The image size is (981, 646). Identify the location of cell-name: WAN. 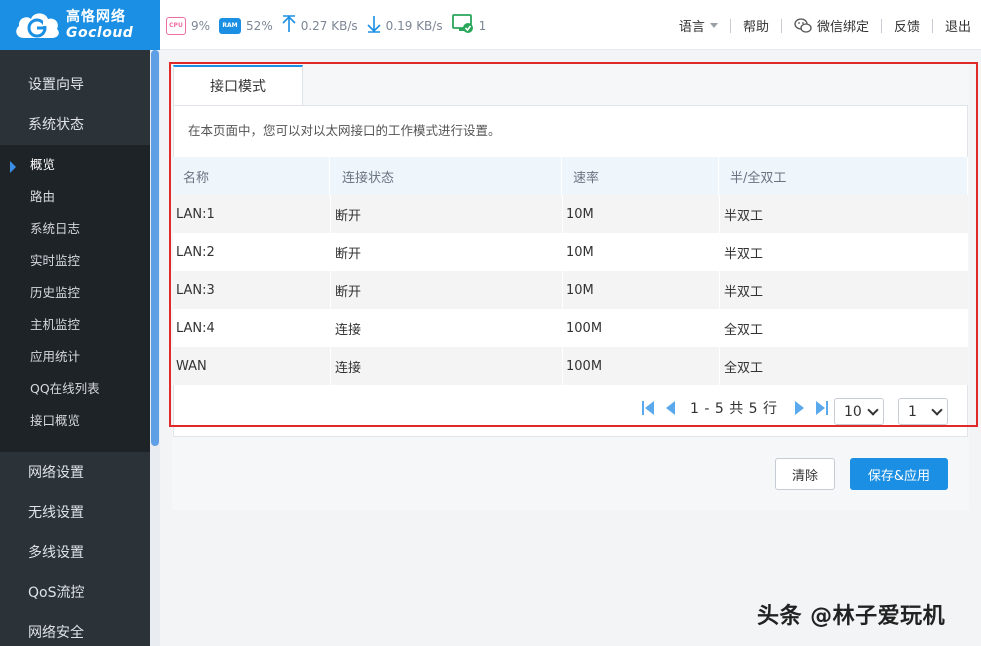
(191, 366).